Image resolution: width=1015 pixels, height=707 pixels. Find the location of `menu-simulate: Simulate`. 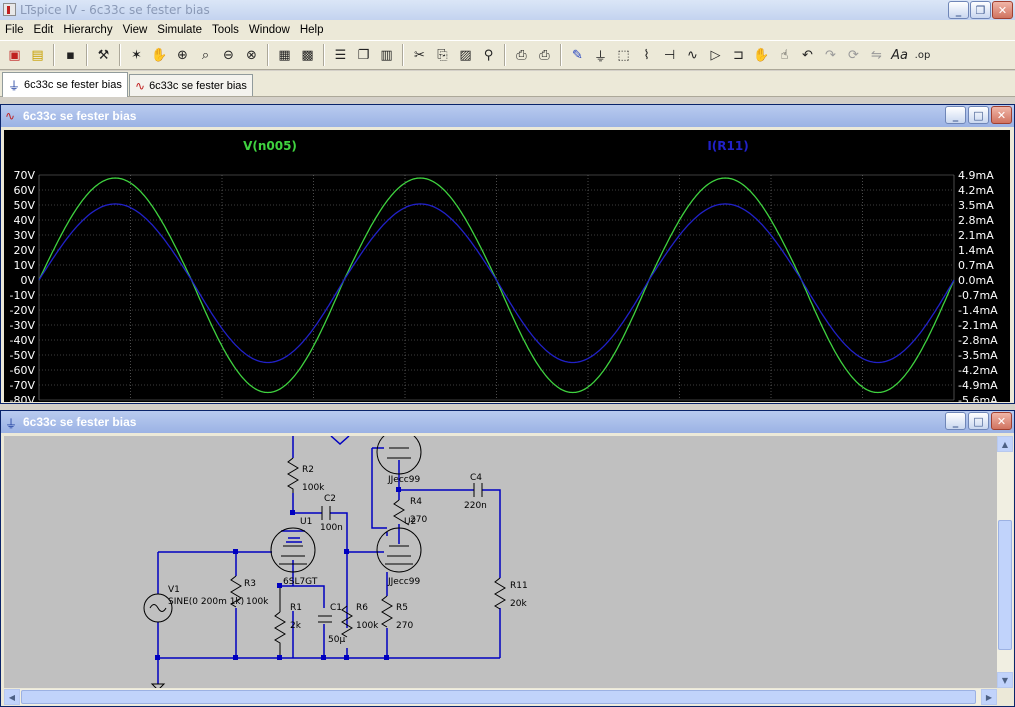

menu-simulate: Simulate is located at coordinates (179, 30).